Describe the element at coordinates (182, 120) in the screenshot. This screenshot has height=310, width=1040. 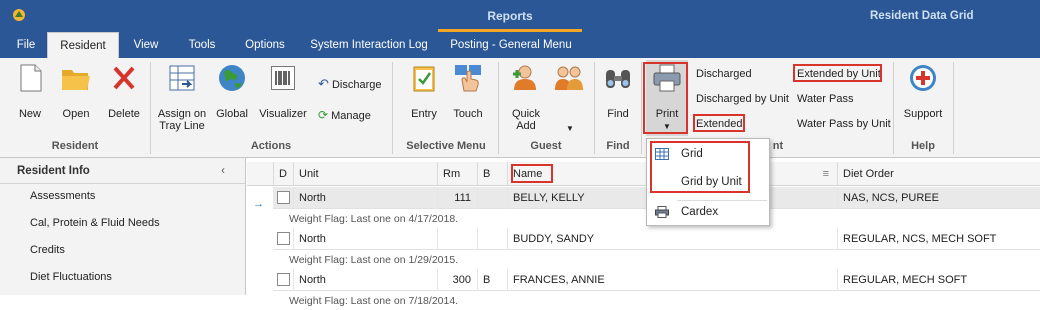
I see `assign-label: Assign on Tray Line` at that location.